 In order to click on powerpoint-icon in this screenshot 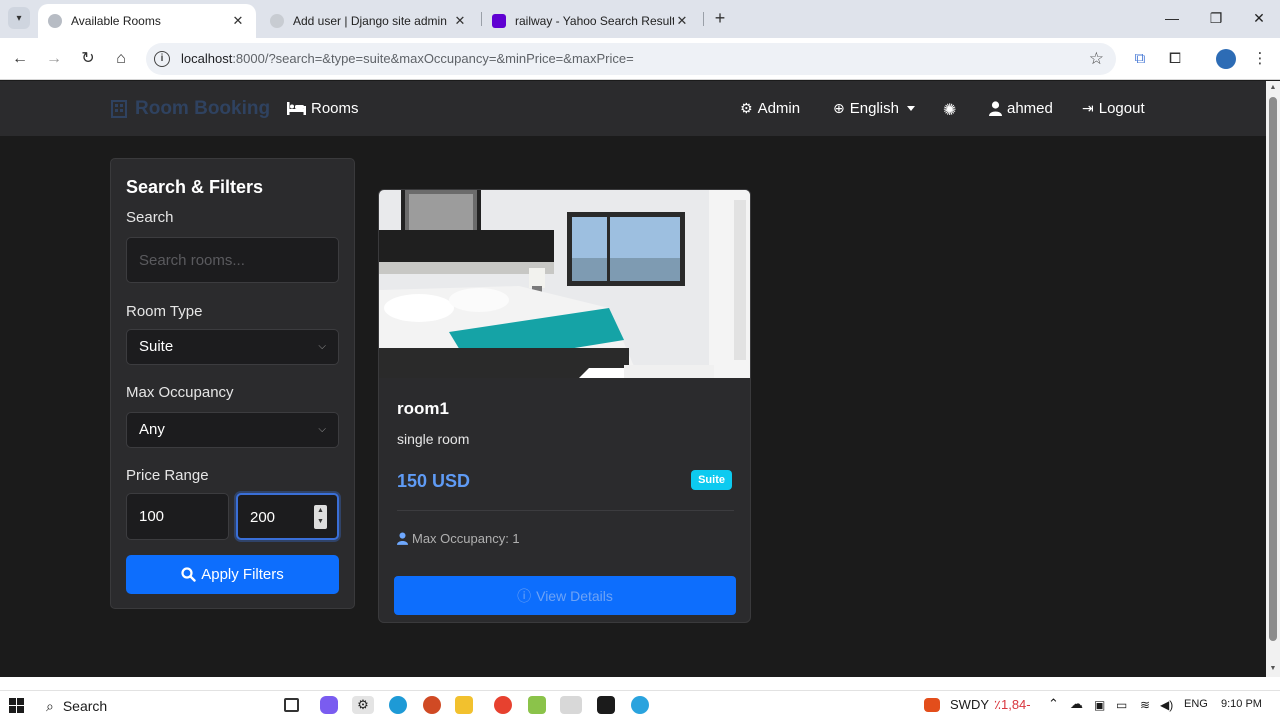, I will do `click(432, 705)`.